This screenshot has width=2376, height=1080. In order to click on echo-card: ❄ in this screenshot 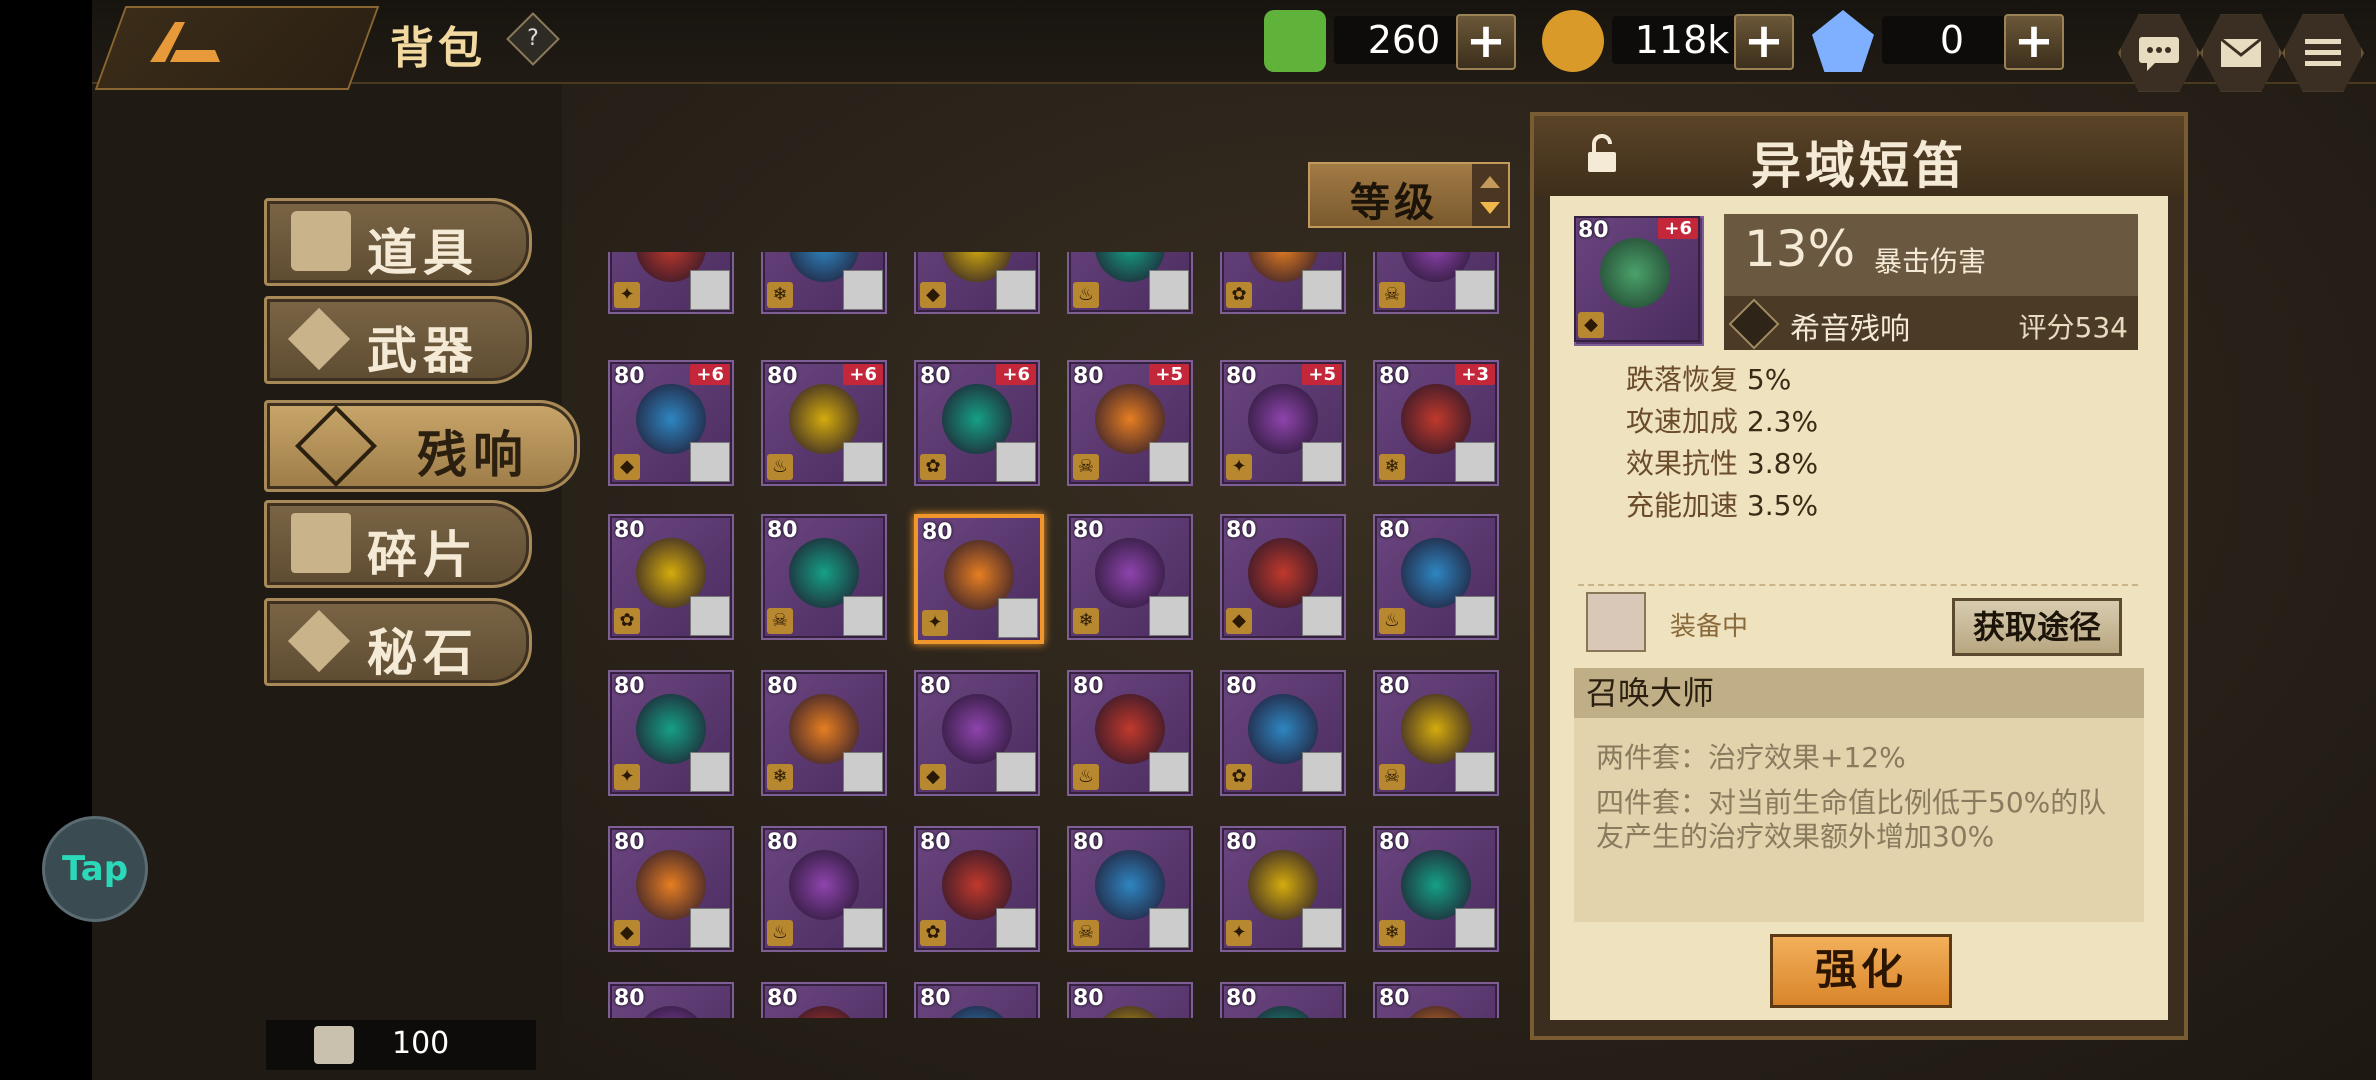, I will do `click(824, 283)`.